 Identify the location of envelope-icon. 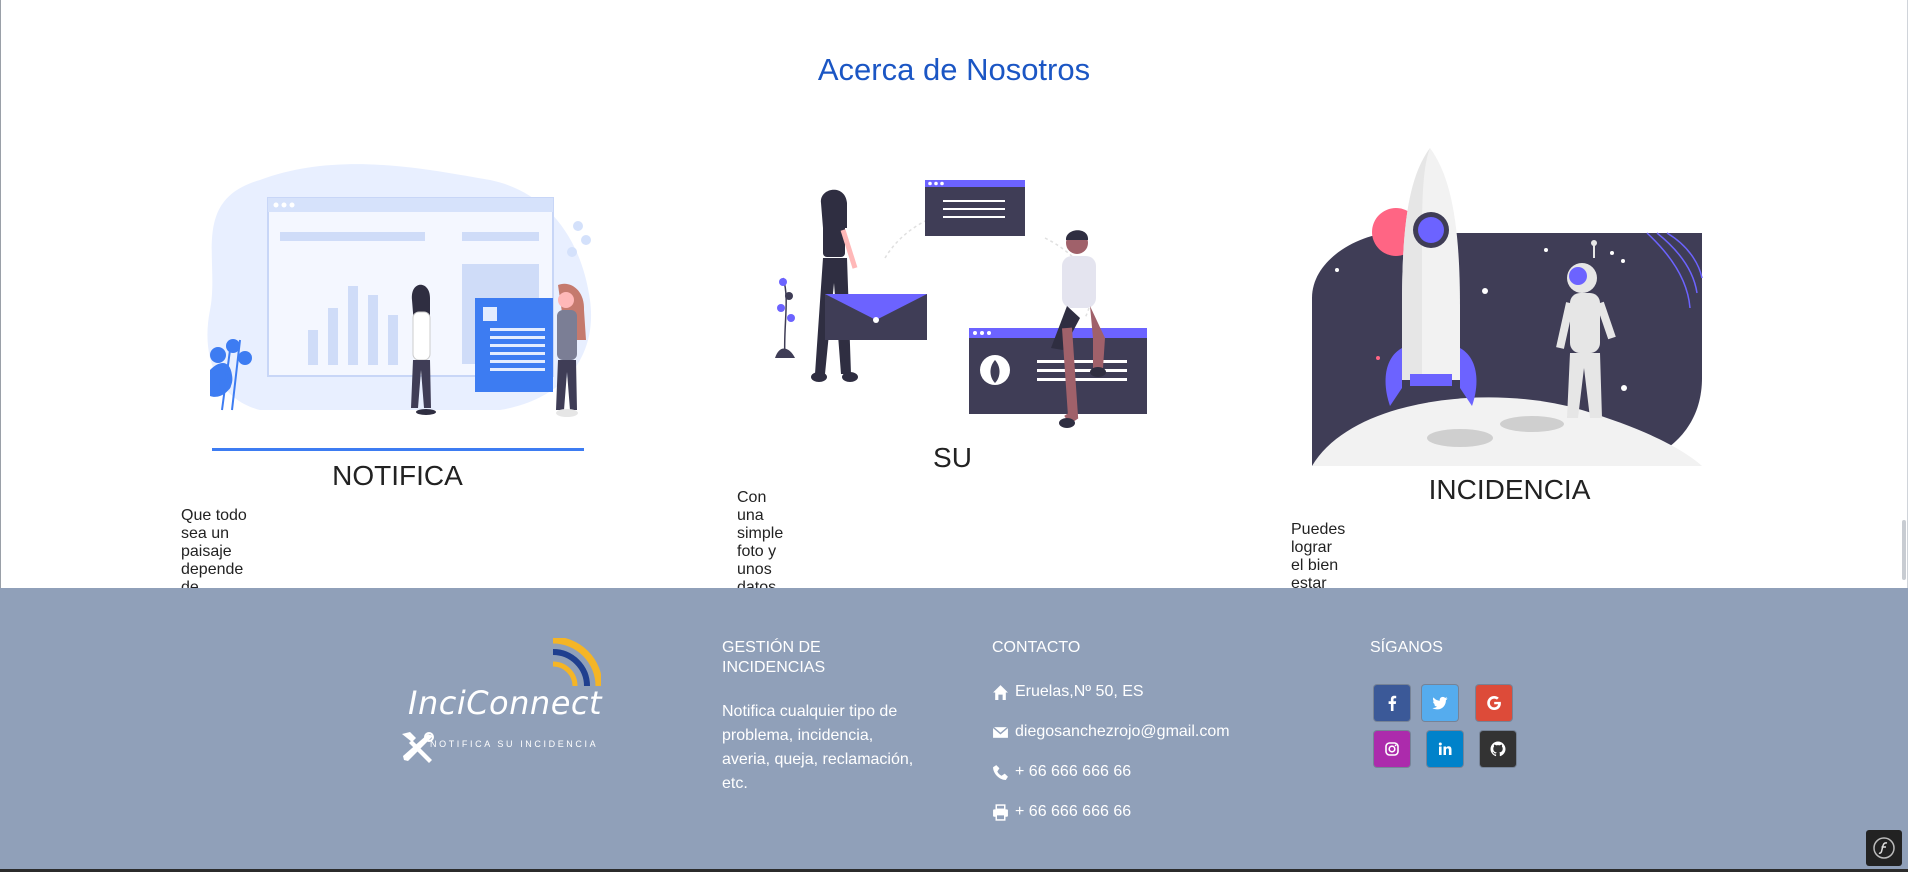
(1000, 732).